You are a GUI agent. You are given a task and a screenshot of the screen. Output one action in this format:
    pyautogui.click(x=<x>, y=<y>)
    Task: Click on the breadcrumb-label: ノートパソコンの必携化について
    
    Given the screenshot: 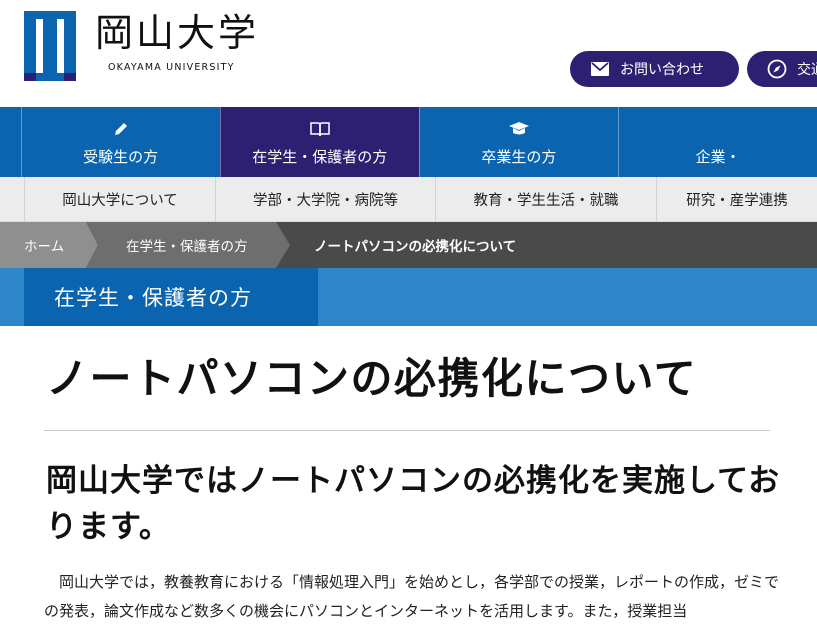 What is the action you would take?
    pyautogui.click(x=415, y=247)
    